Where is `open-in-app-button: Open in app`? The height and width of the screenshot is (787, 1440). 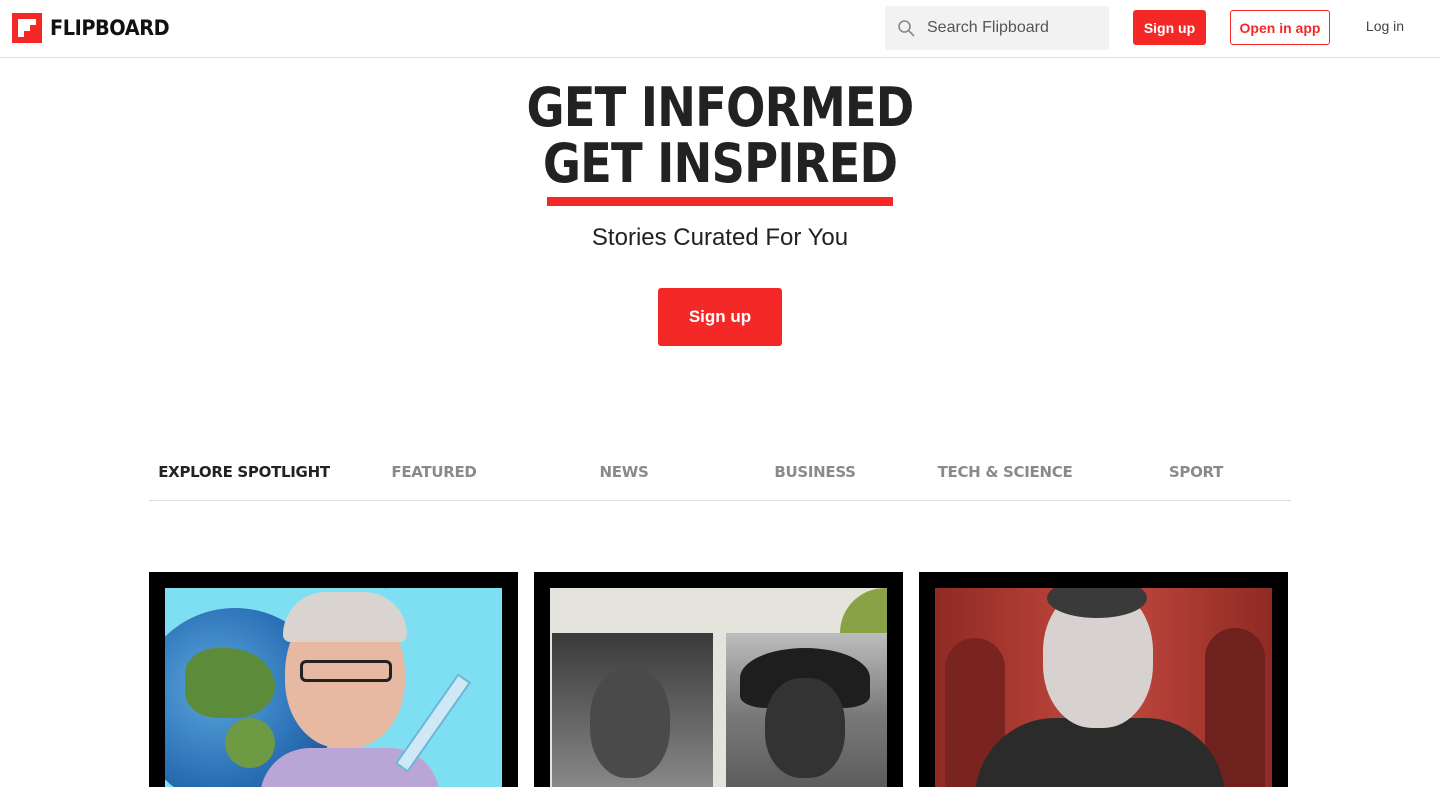
open-in-app-button: Open in app is located at coordinates (1280, 27).